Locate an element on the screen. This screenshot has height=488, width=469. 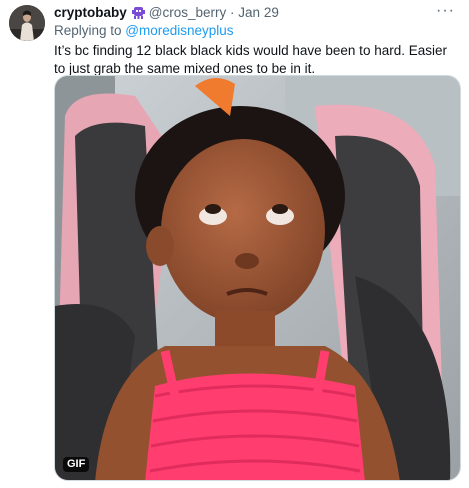
avatar is located at coordinates (27, 23).